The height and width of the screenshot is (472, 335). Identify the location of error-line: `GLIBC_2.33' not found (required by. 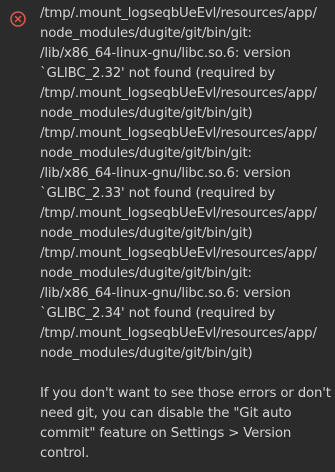
(158, 193).